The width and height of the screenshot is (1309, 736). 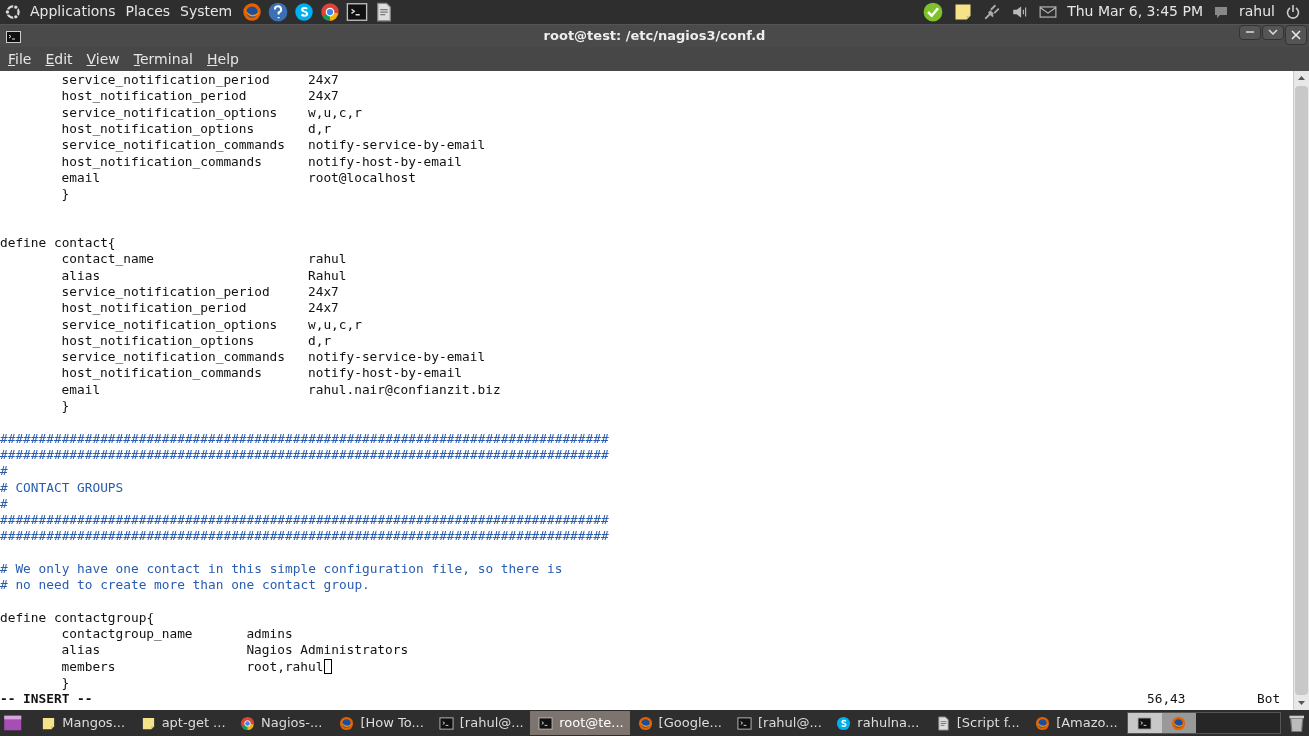 I want to click on help-icon, so click(x=278, y=11).